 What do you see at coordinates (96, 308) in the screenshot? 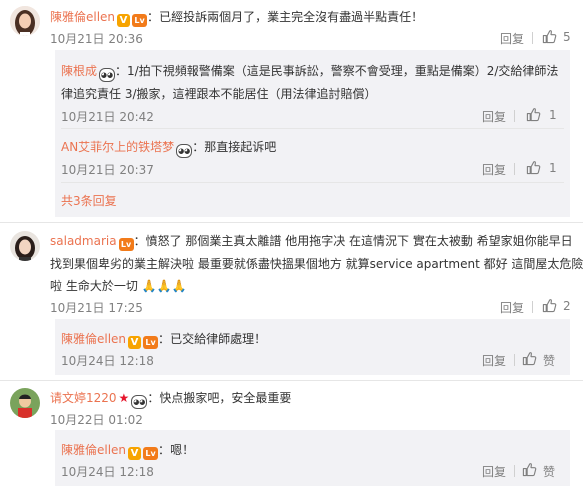
I see `comment-time: 10月21日 17:25` at bounding box center [96, 308].